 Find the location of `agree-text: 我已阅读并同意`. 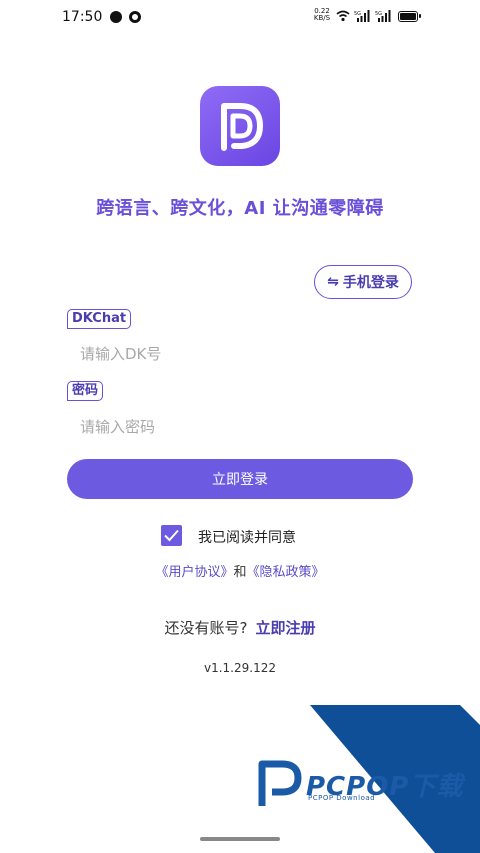

agree-text: 我已阅读并同意 is located at coordinates (247, 538).